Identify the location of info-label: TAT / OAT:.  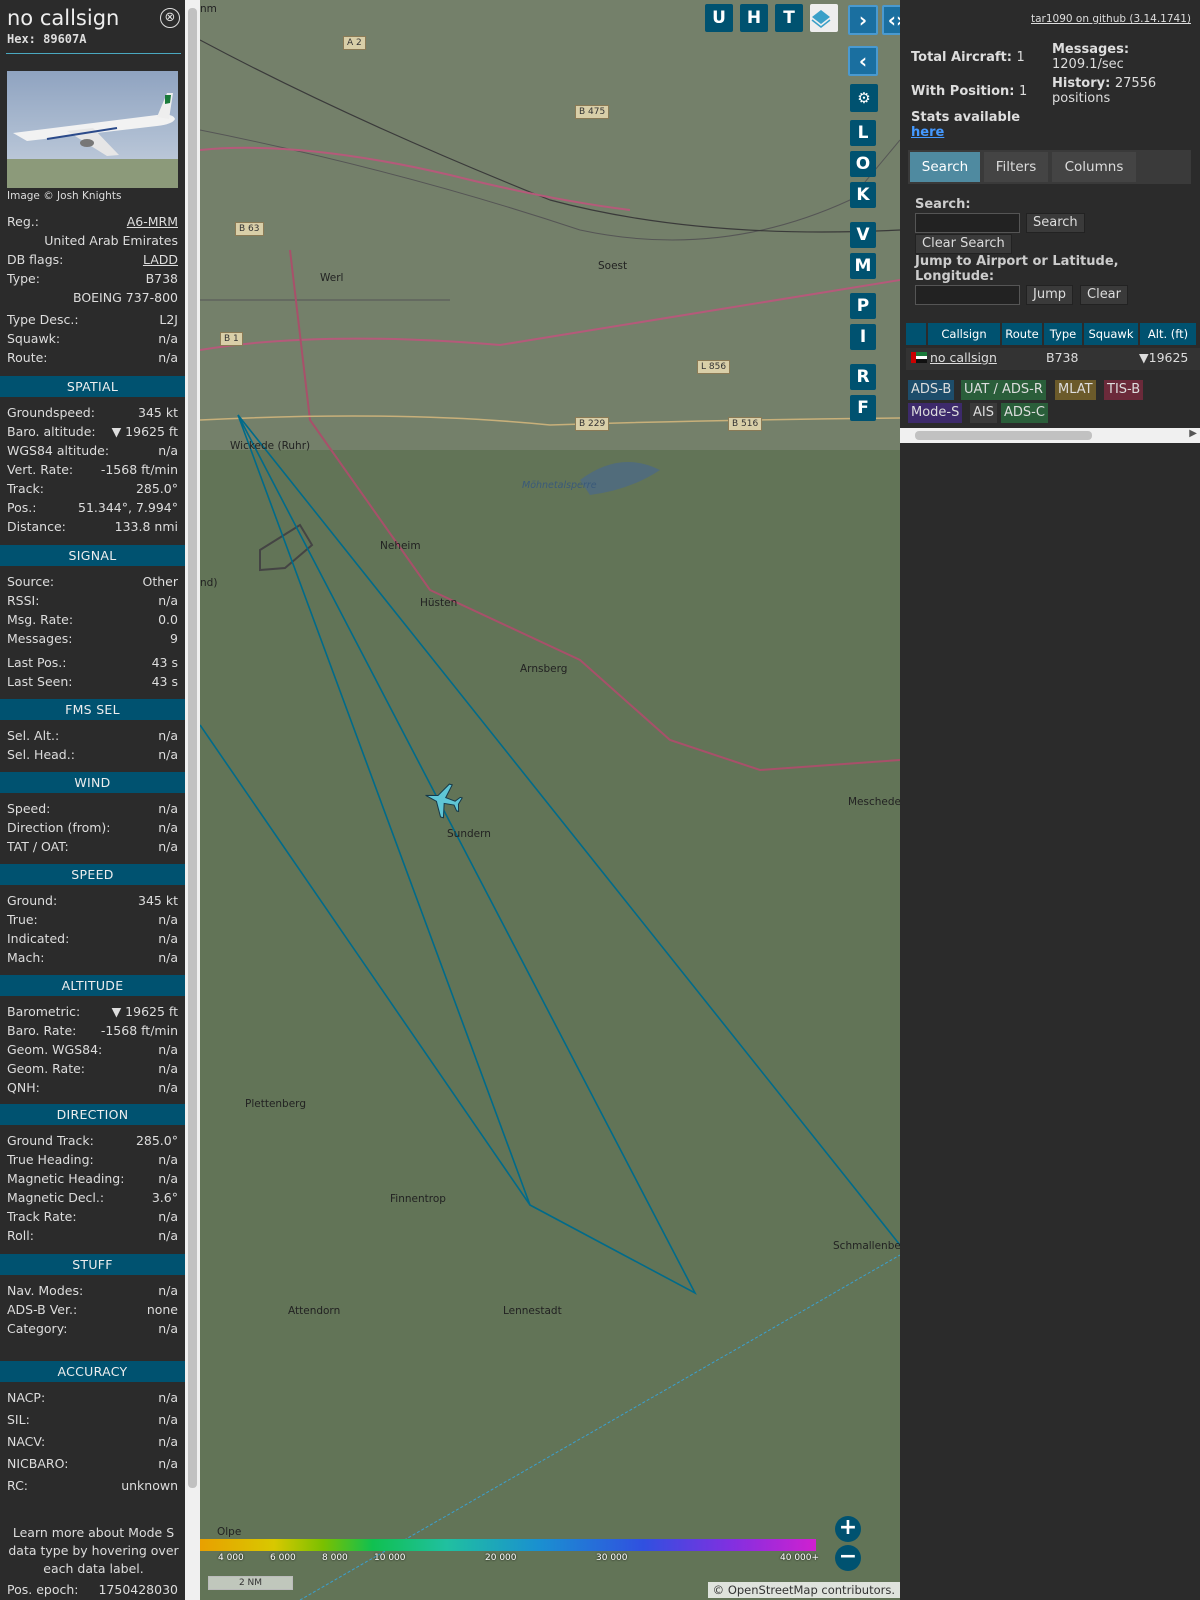
(38, 847).